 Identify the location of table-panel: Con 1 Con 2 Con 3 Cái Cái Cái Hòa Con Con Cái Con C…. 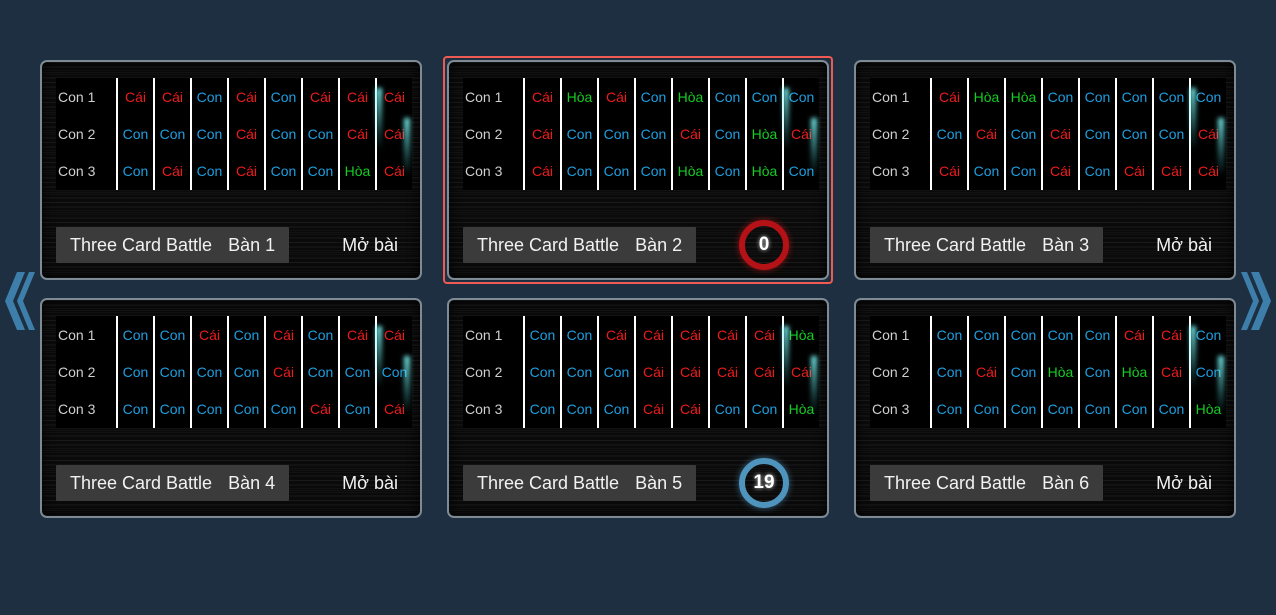
(638, 170).